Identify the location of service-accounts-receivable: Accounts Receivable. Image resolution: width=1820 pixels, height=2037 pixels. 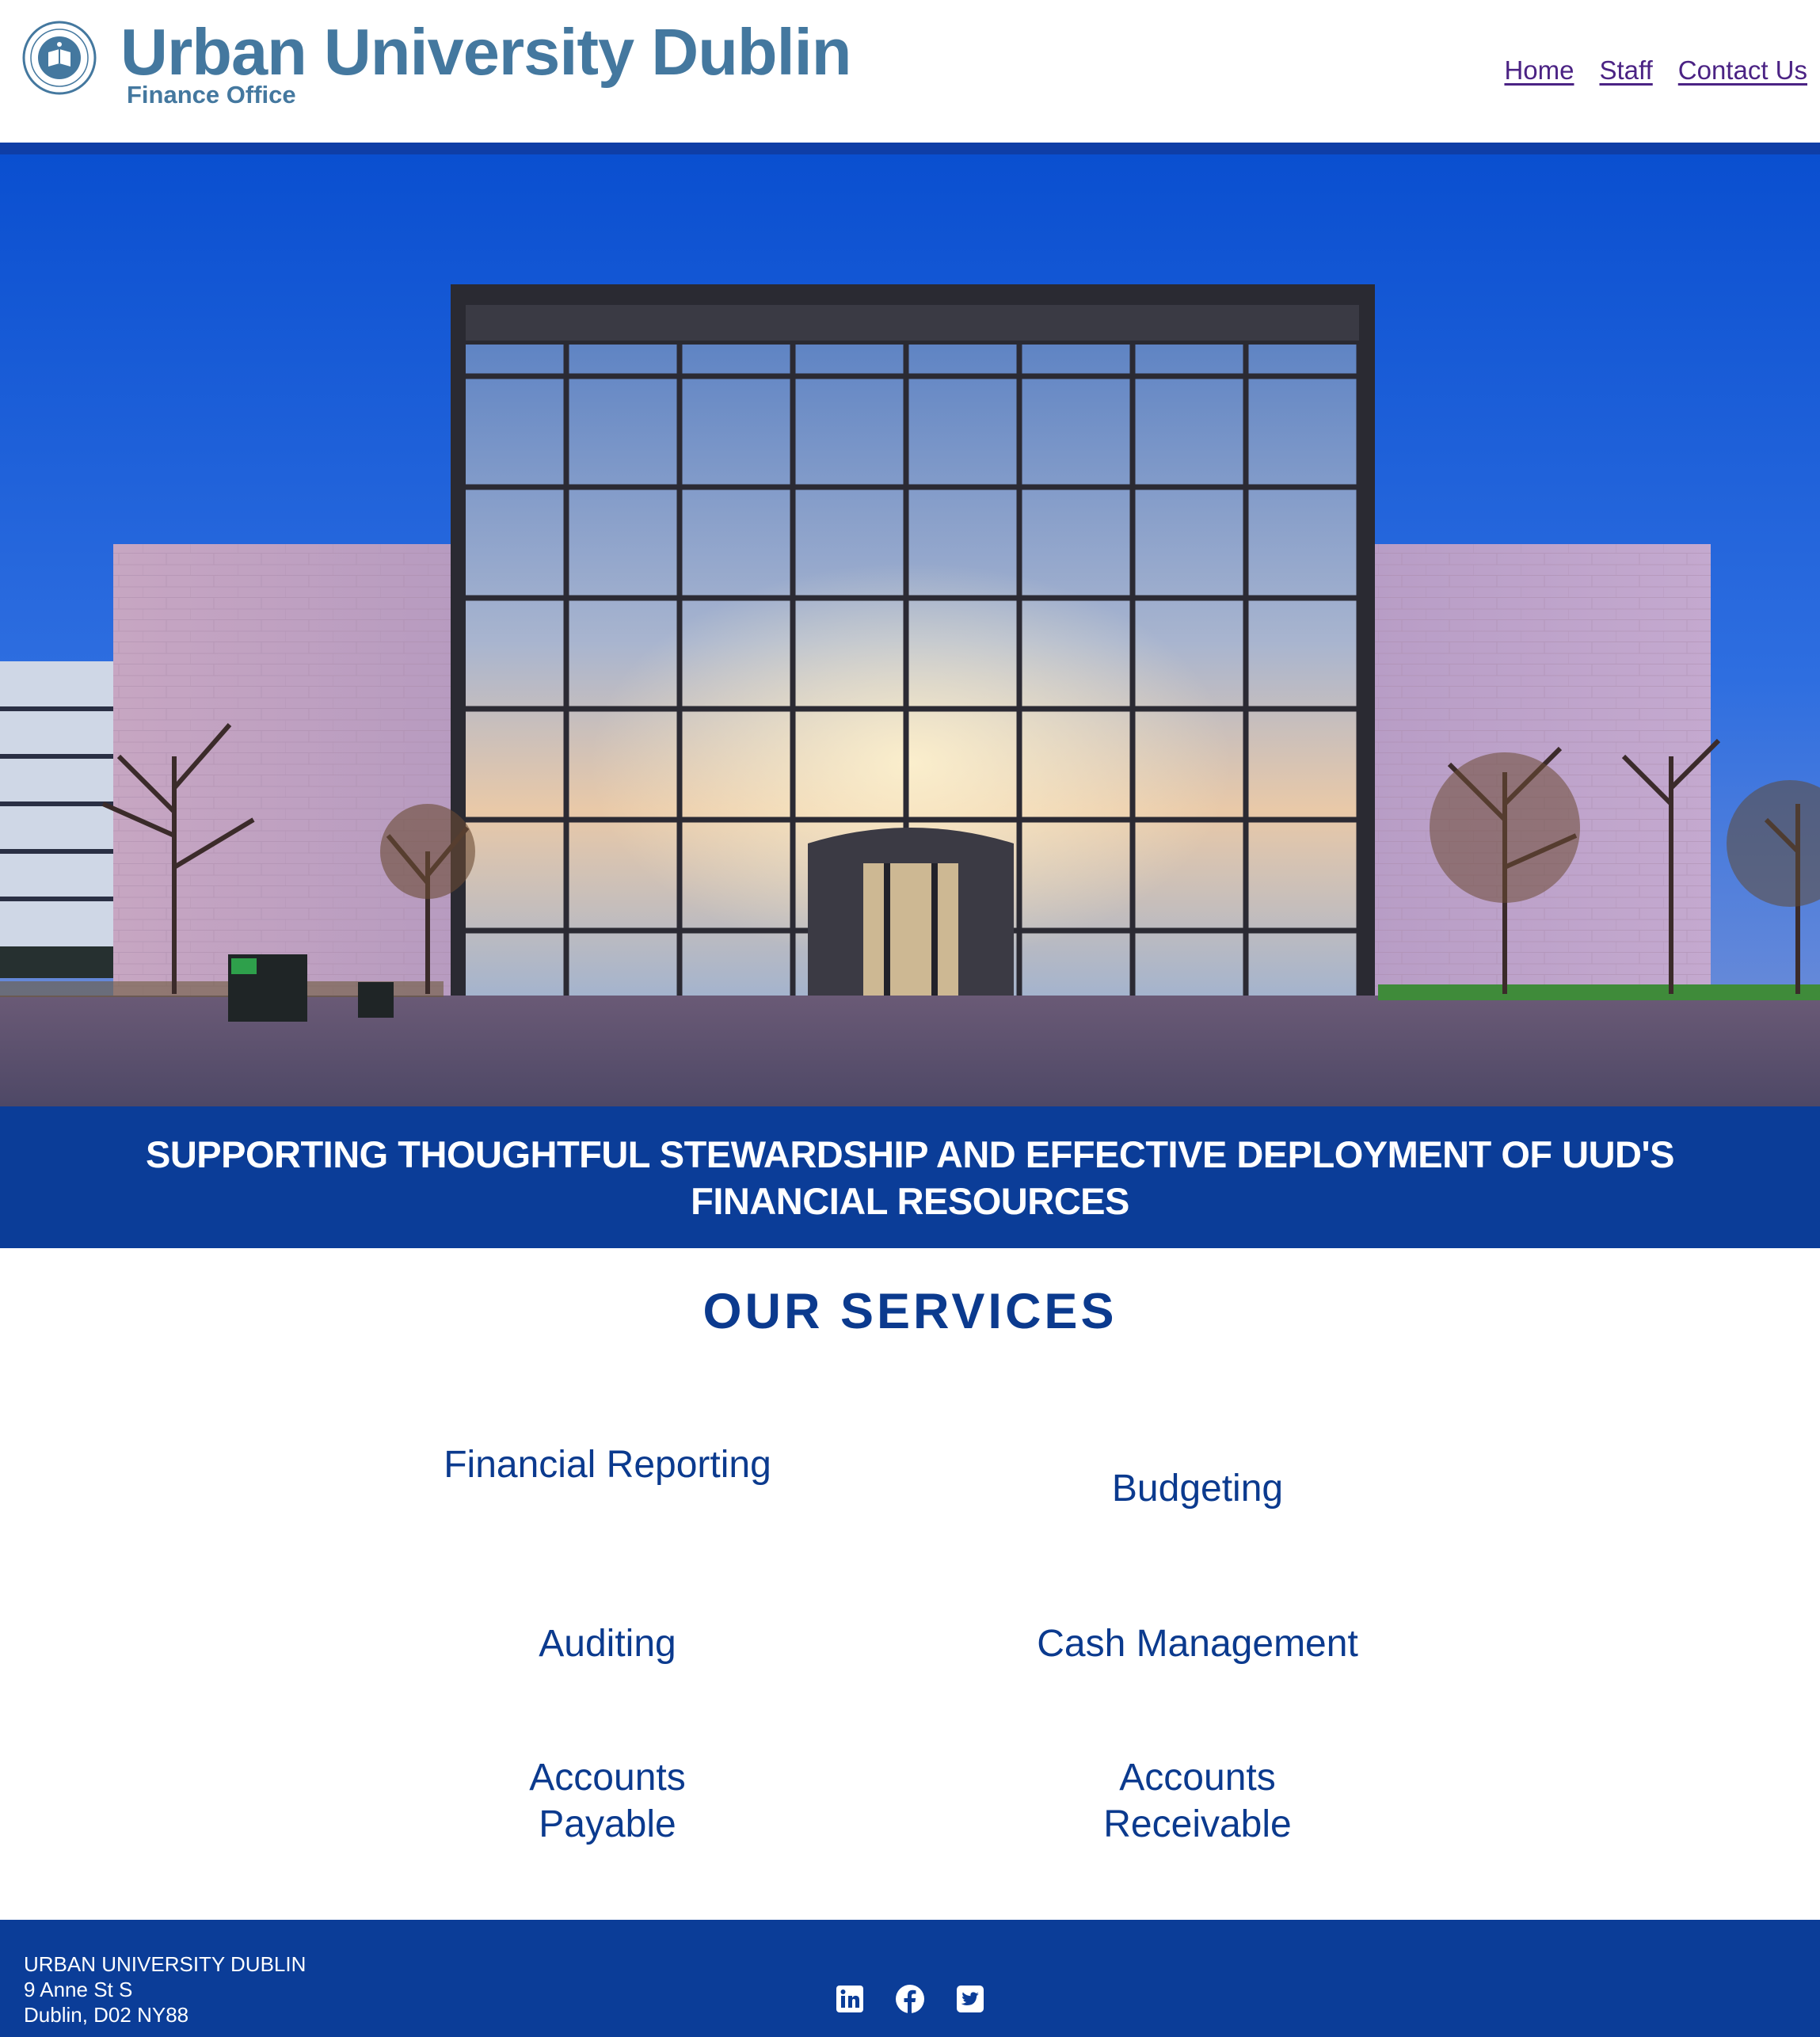
(1197, 1801).